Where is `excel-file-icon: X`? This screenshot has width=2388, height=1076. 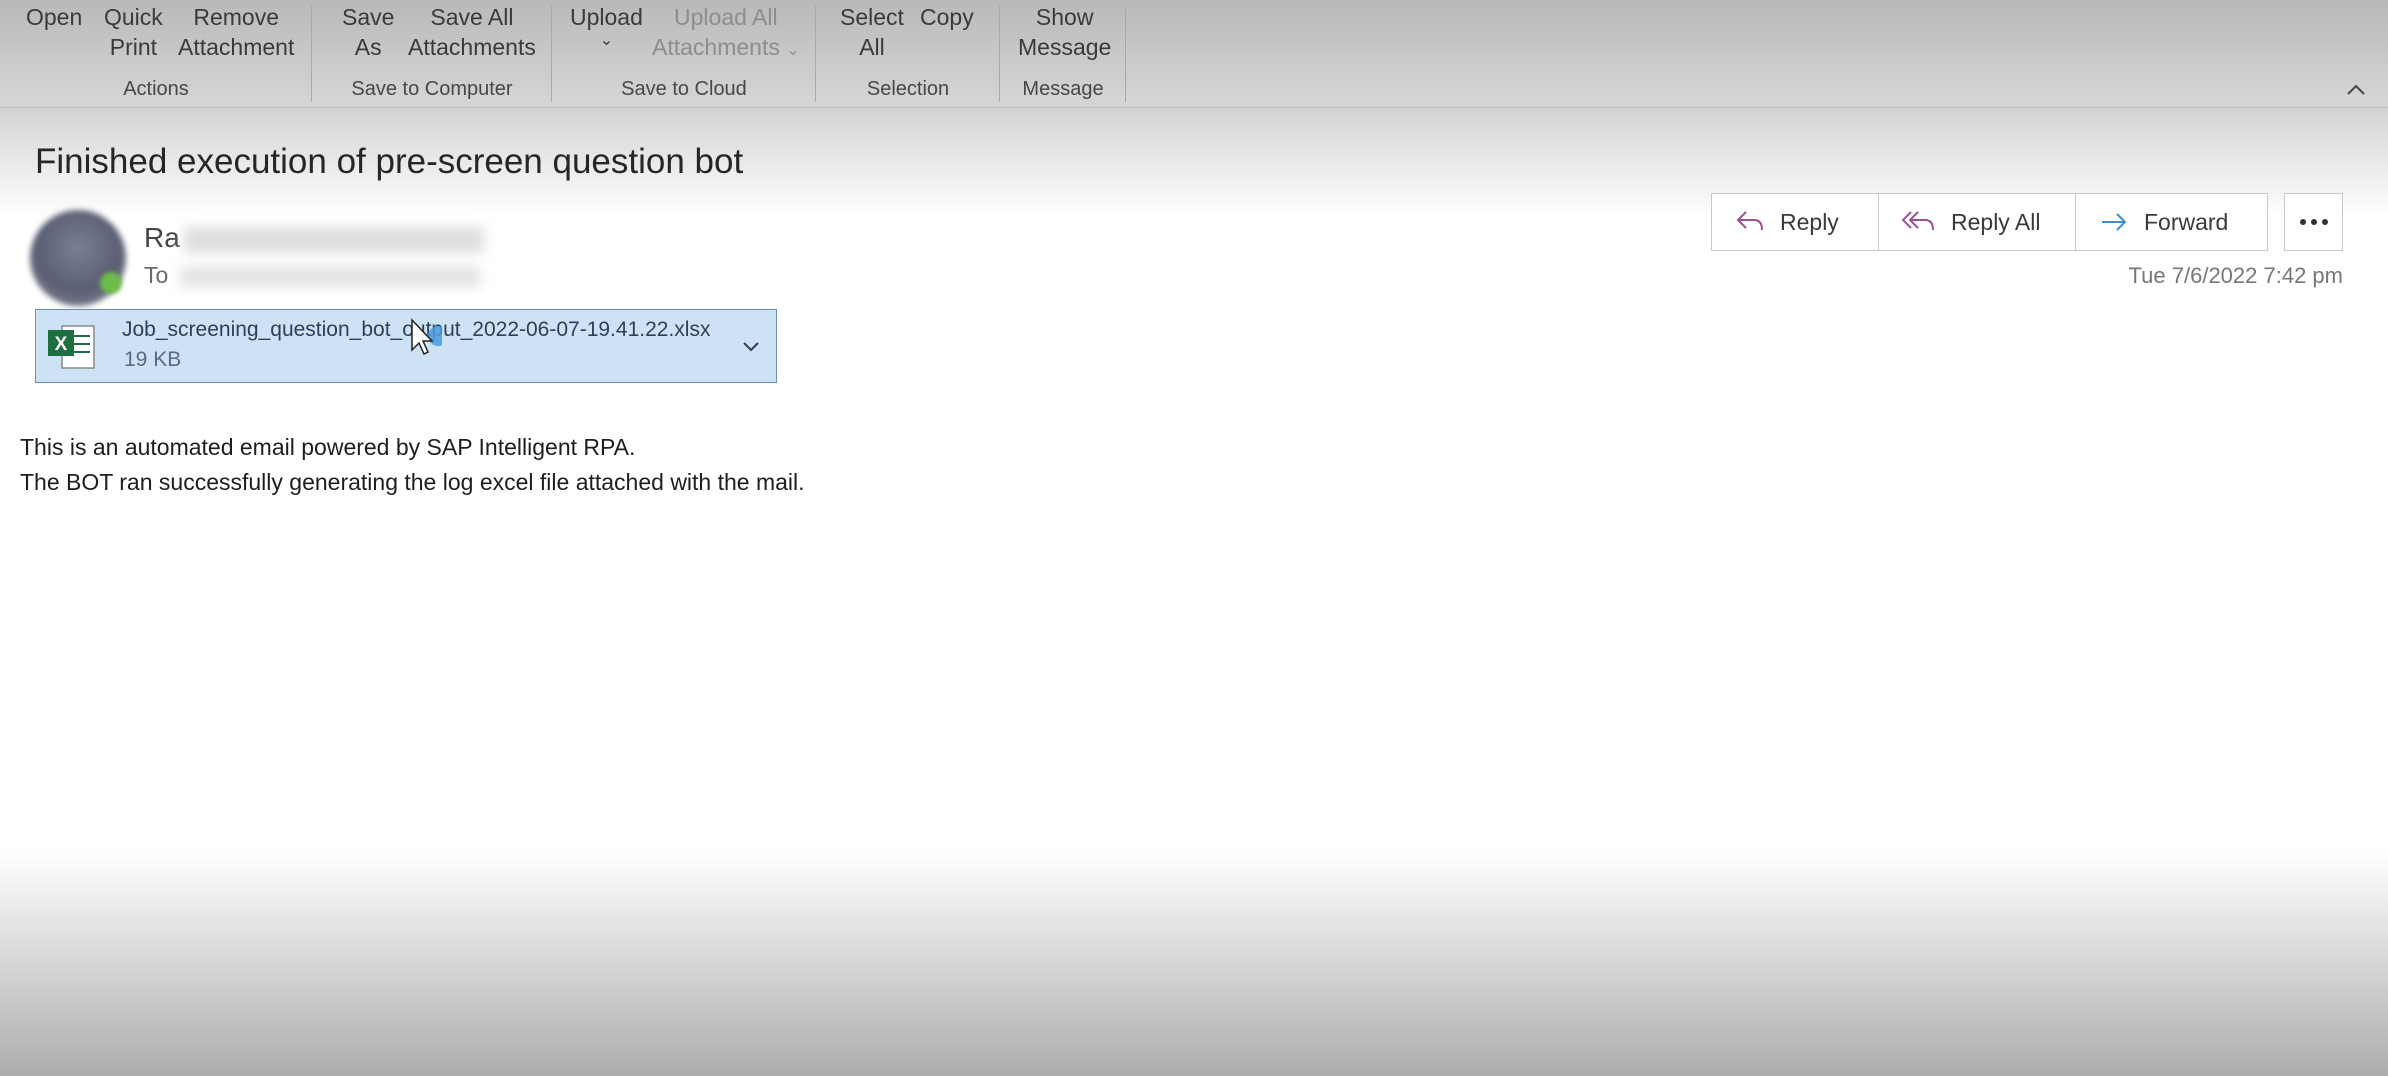 excel-file-icon: X is located at coordinates (71, 347).